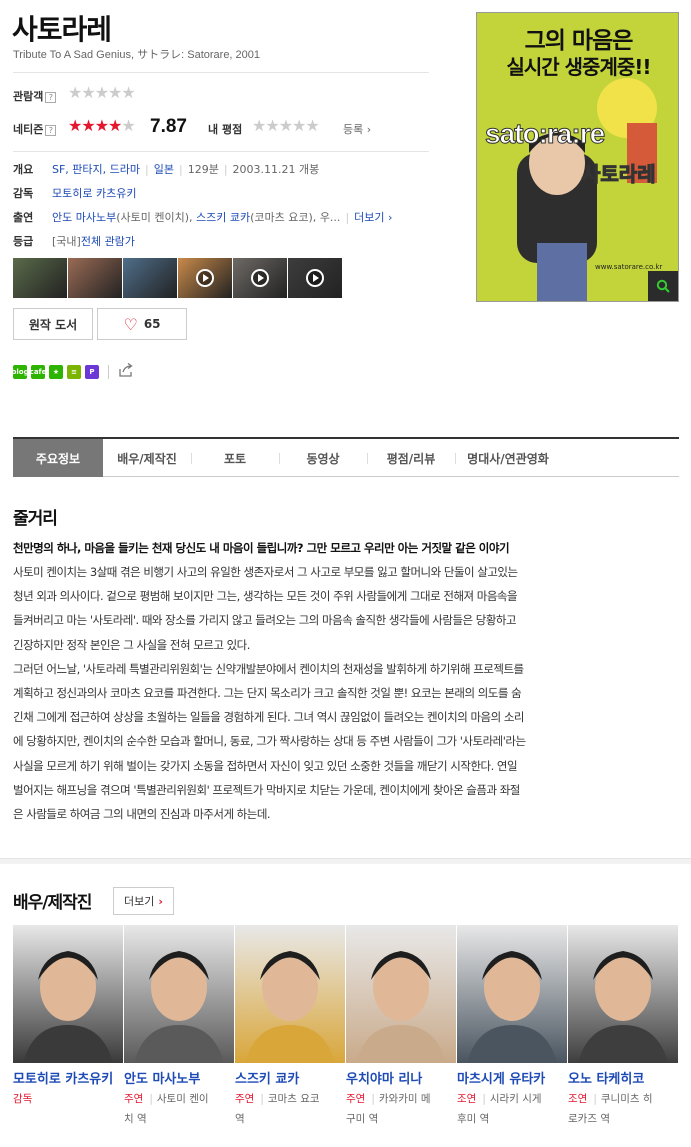 The height and width of the screenshot is (1147, 691). I want to click on country-link: 일본, so click(164, 169).